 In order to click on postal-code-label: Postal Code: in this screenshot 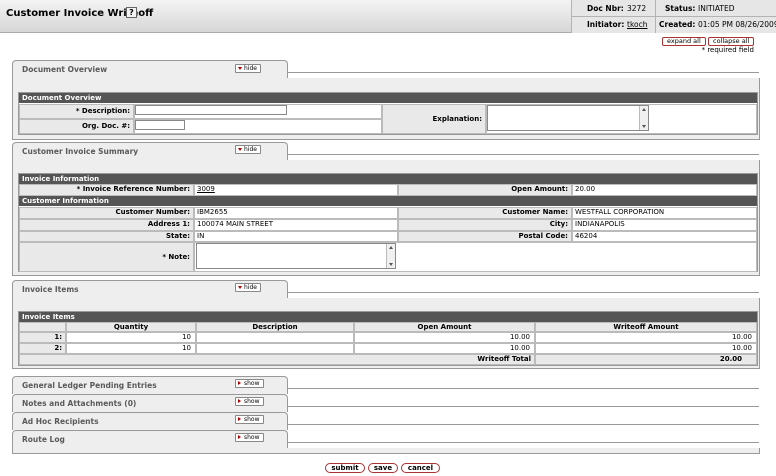, I will do `click(485, 236)`.